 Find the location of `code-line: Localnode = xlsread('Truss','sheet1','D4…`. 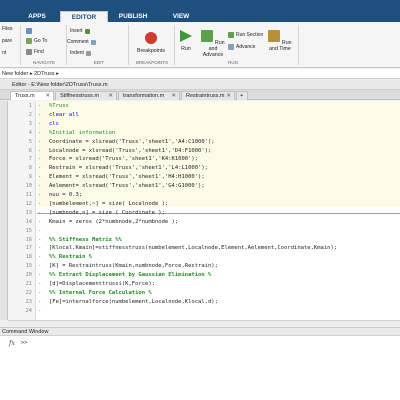

code-line: Localnode = xlsread('Truss','sheet1','D4… is located at coordinates (130, 151).